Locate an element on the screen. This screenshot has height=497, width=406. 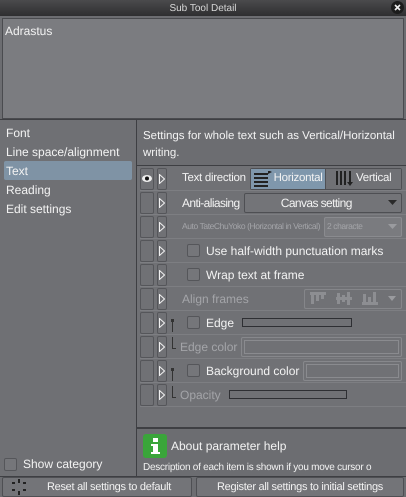
align-dropdown is located at coordinates (353, 298).